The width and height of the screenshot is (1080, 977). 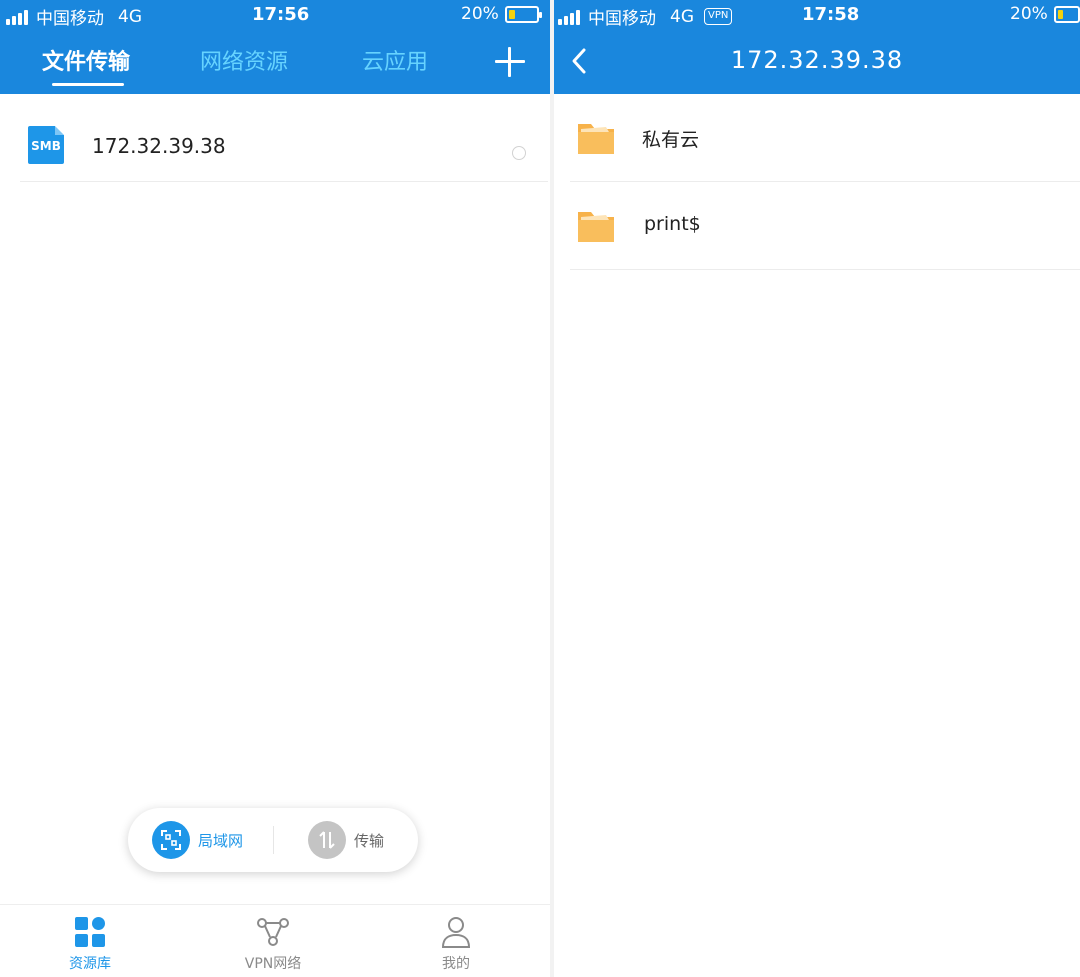 I want to click on right-header: 中国移动 4G VPN 17:58 20% 172.32.39.38, so click(x=817, y=47).